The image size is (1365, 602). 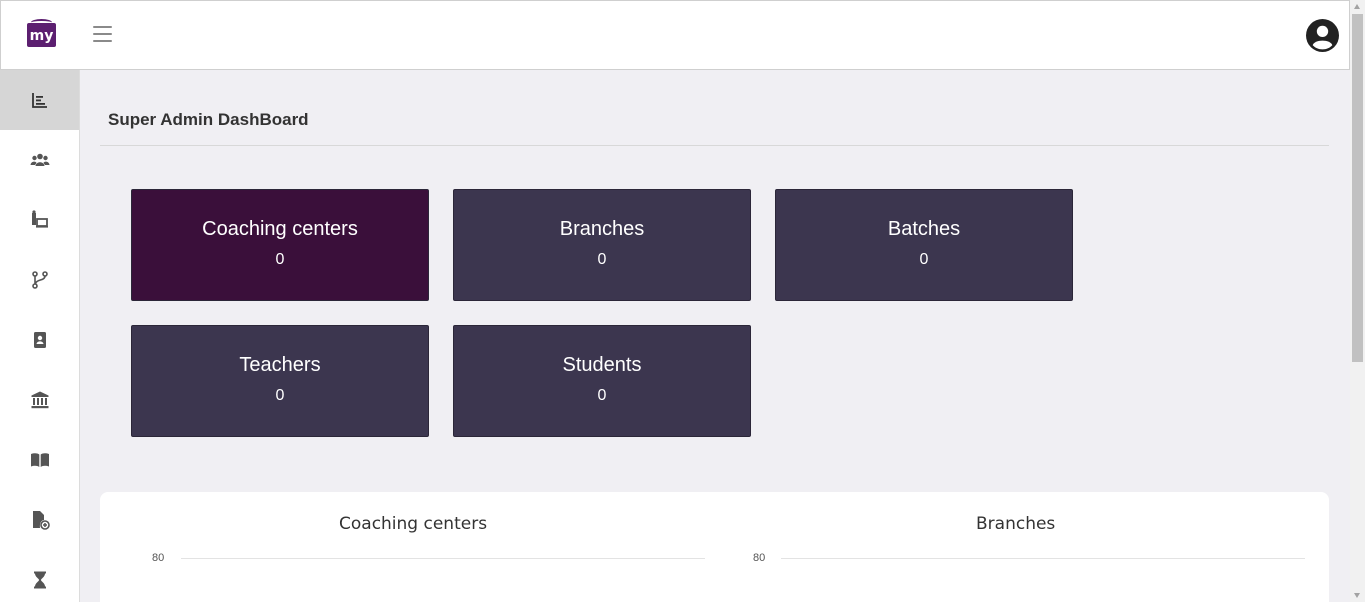 What do you see at coordinates (924, 245) in the screenshot?
I see `card-batches: Batches 0` at bounding box center [924, 245].